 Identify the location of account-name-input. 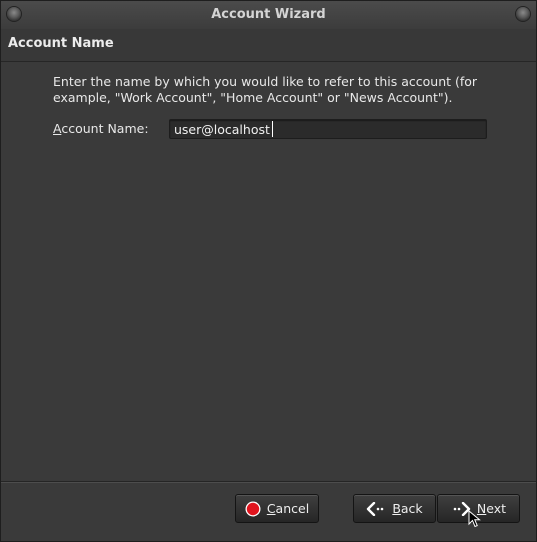
(328, 129).